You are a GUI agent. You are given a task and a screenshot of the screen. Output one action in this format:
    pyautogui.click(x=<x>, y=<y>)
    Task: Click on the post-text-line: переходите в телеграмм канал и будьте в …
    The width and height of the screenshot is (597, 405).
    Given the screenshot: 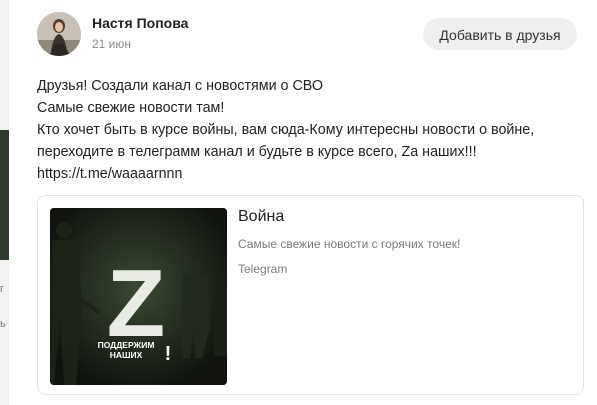 What is the action you would take?
    pyautogui.click(x=257, y=152)
    